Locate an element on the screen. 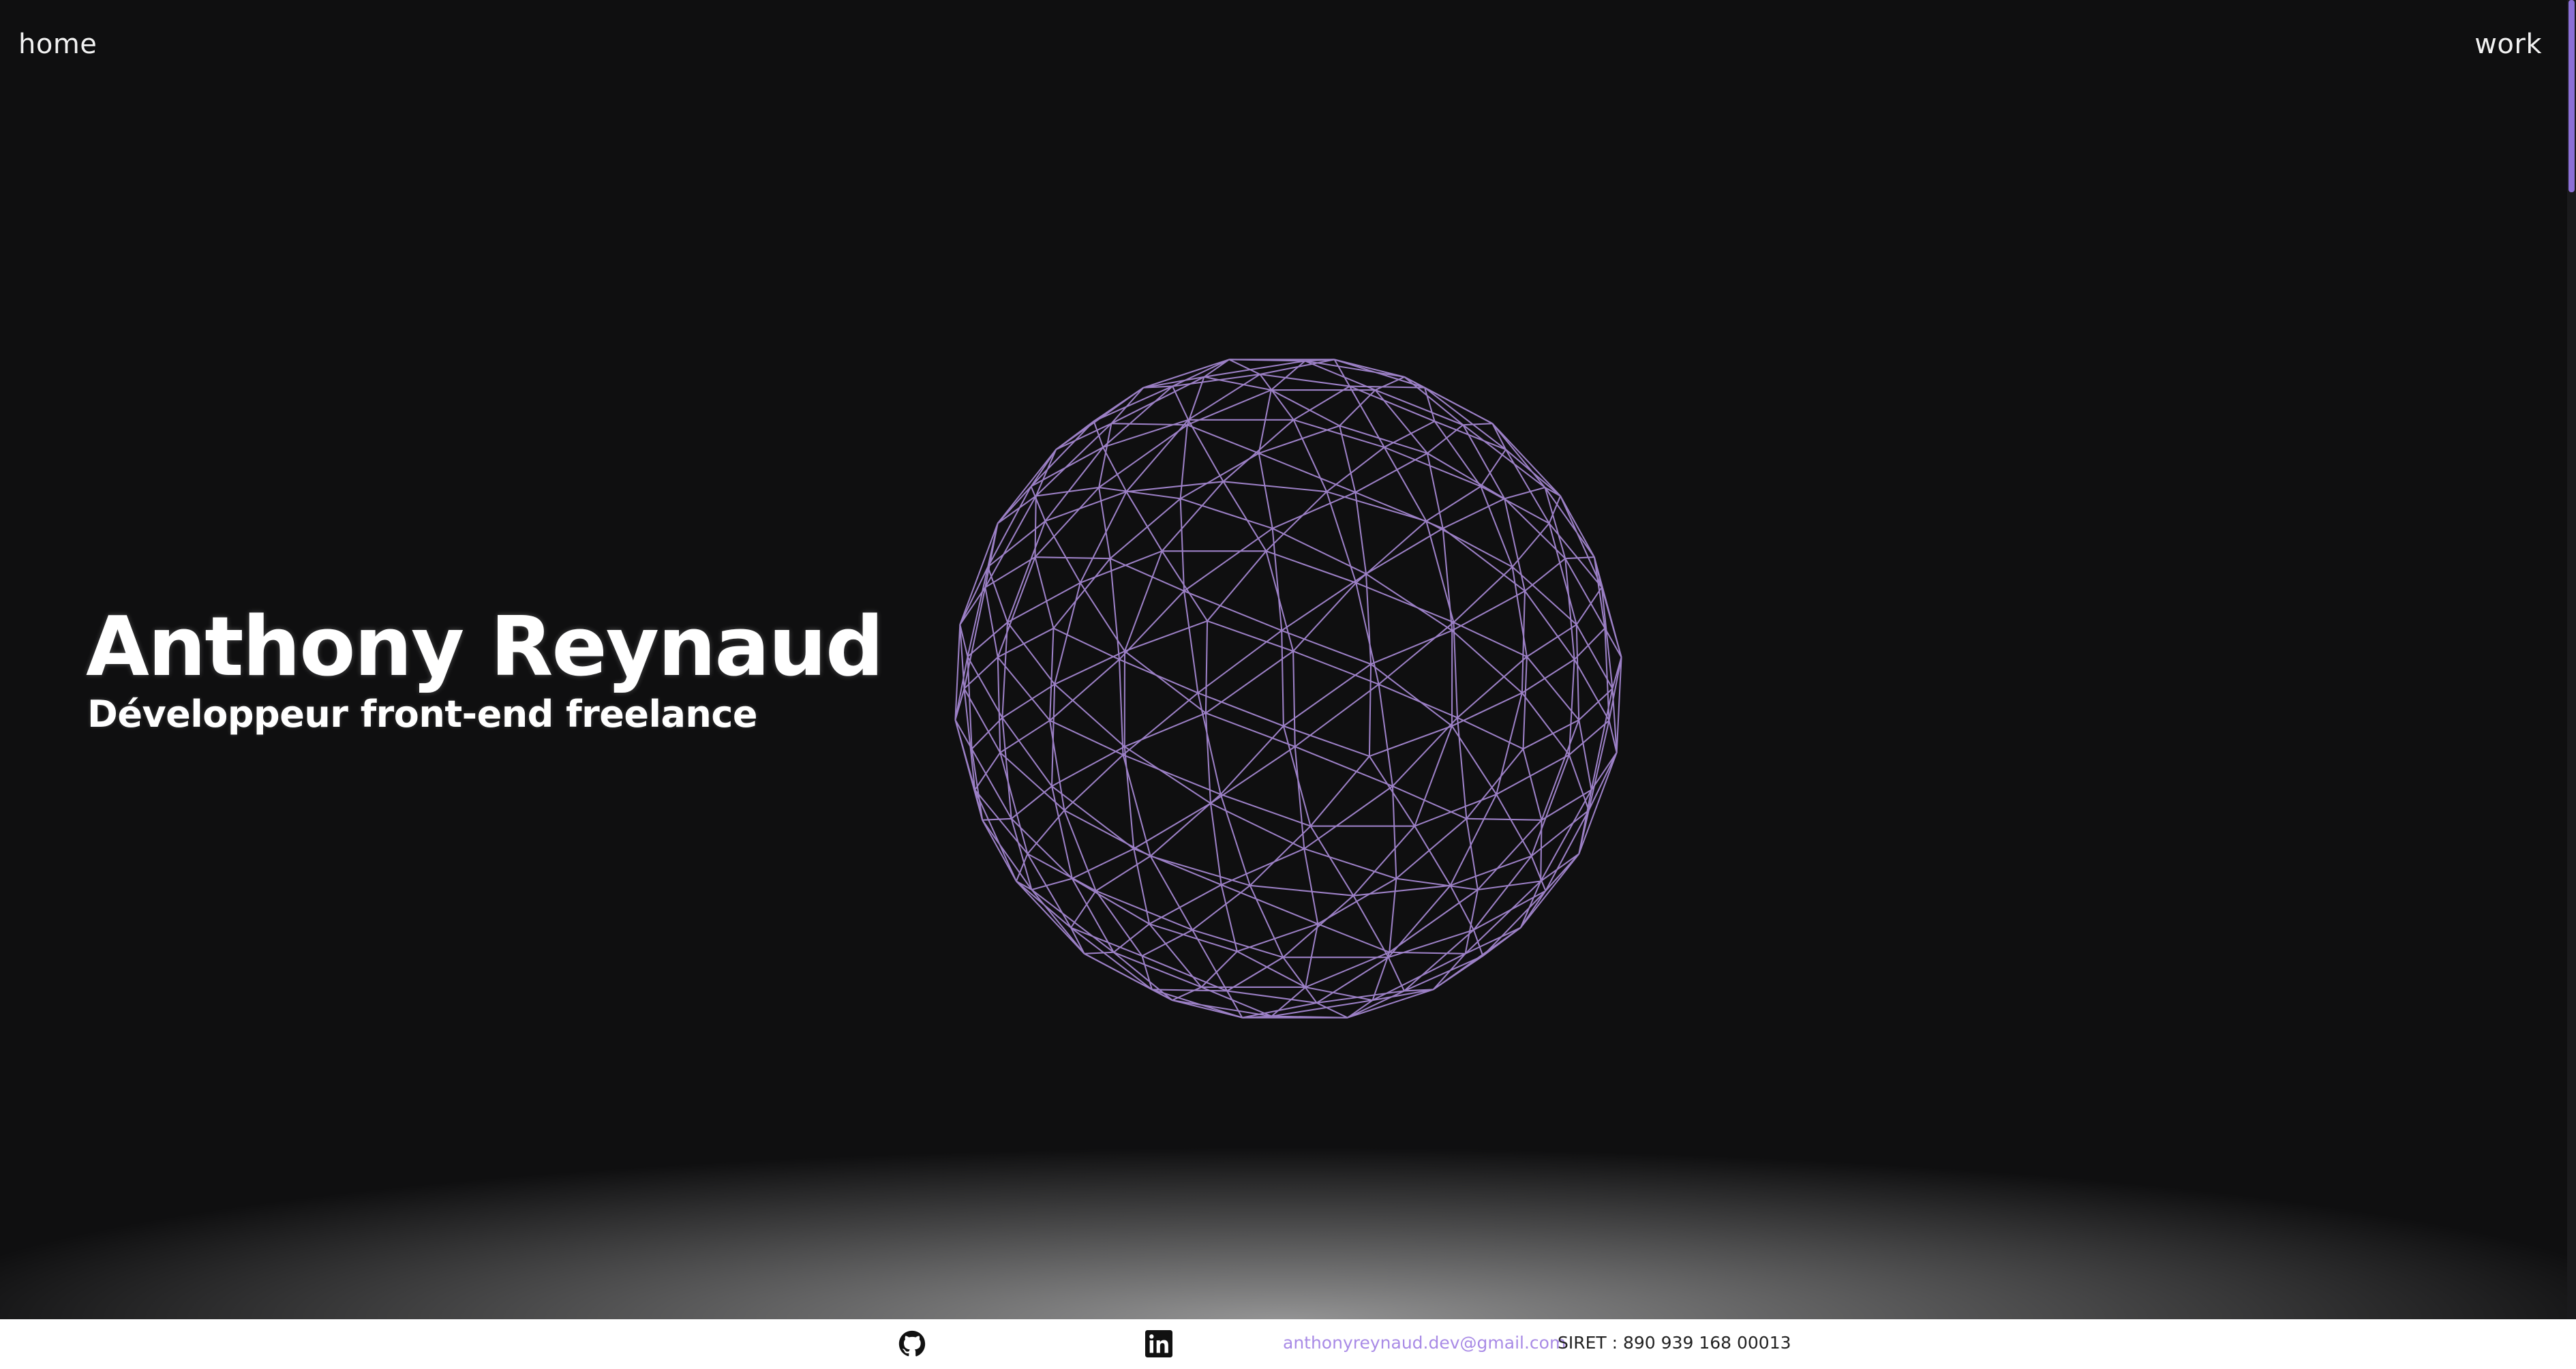  wireframe-globe is located at coordinates (1288, 689).